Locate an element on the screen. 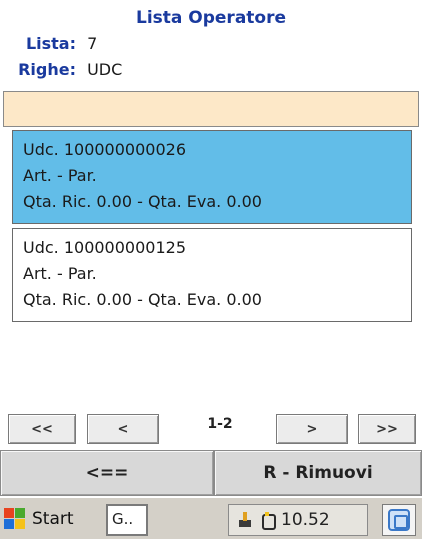 The height and width of the screenshot is (539, 422). udc-text: Udc. 100000000125 is located at coordinates (104, 247).